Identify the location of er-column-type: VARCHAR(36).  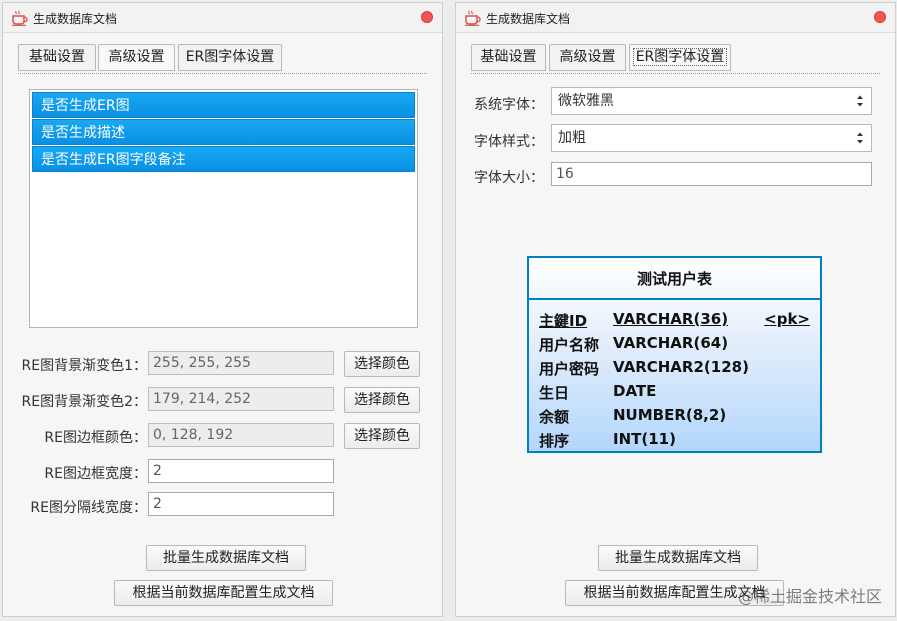
(671, 319).